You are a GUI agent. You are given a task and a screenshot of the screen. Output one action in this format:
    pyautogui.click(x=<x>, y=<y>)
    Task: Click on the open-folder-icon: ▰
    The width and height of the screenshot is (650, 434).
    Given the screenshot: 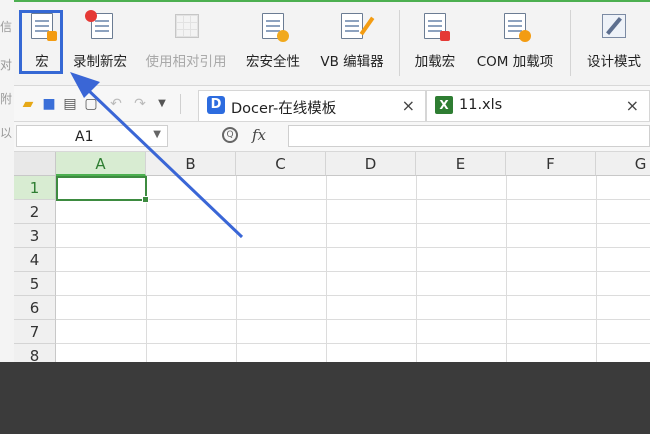 What is the action you would take?
    pyautogui.click(x=28, y=104)
    